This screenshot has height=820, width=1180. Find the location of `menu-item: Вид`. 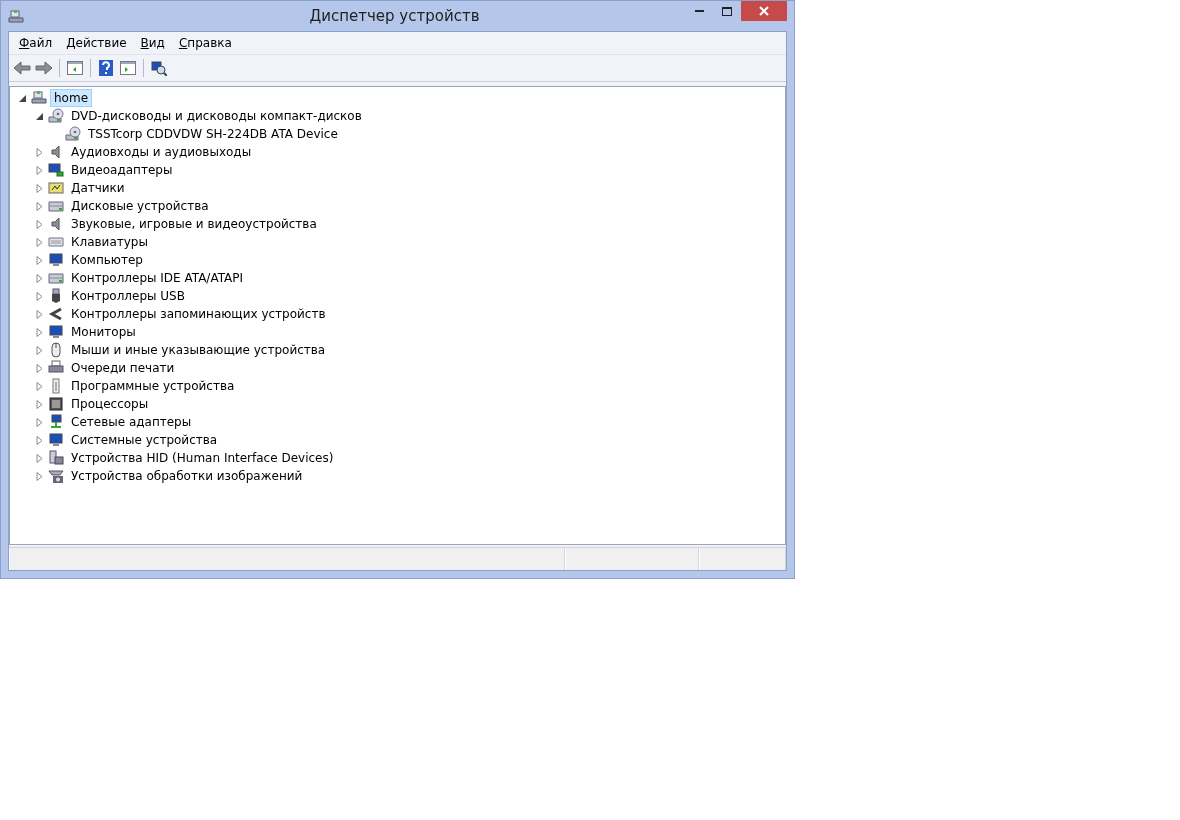

menu-item: Вид is located at coordinates (152, 43).